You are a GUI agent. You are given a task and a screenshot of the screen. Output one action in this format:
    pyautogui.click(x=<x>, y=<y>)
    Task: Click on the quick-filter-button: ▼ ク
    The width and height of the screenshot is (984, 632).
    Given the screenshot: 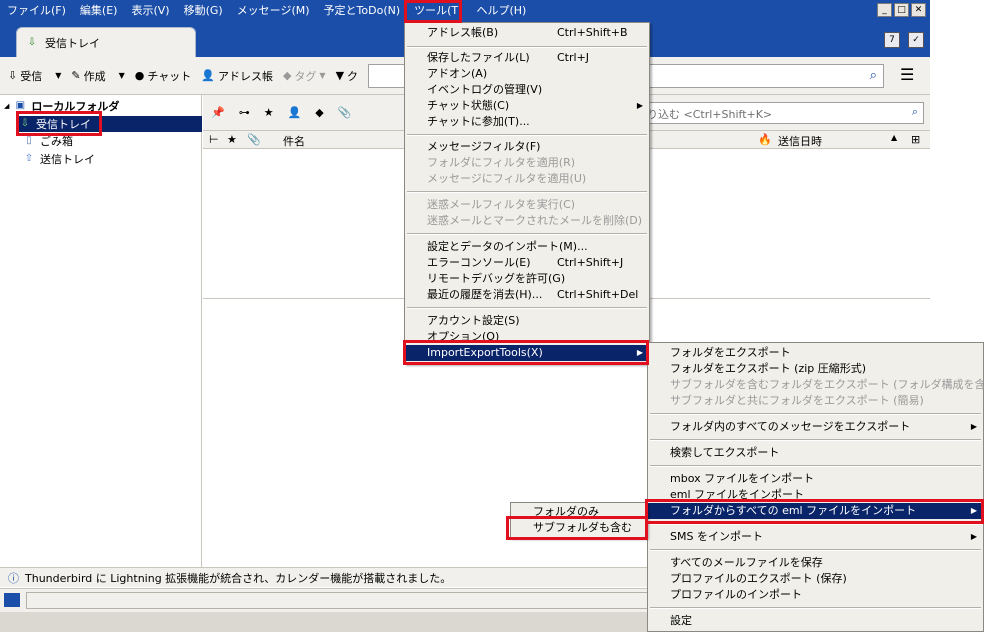 What is the action you would take?
    pyautogui.click(x=347, y=76)
    